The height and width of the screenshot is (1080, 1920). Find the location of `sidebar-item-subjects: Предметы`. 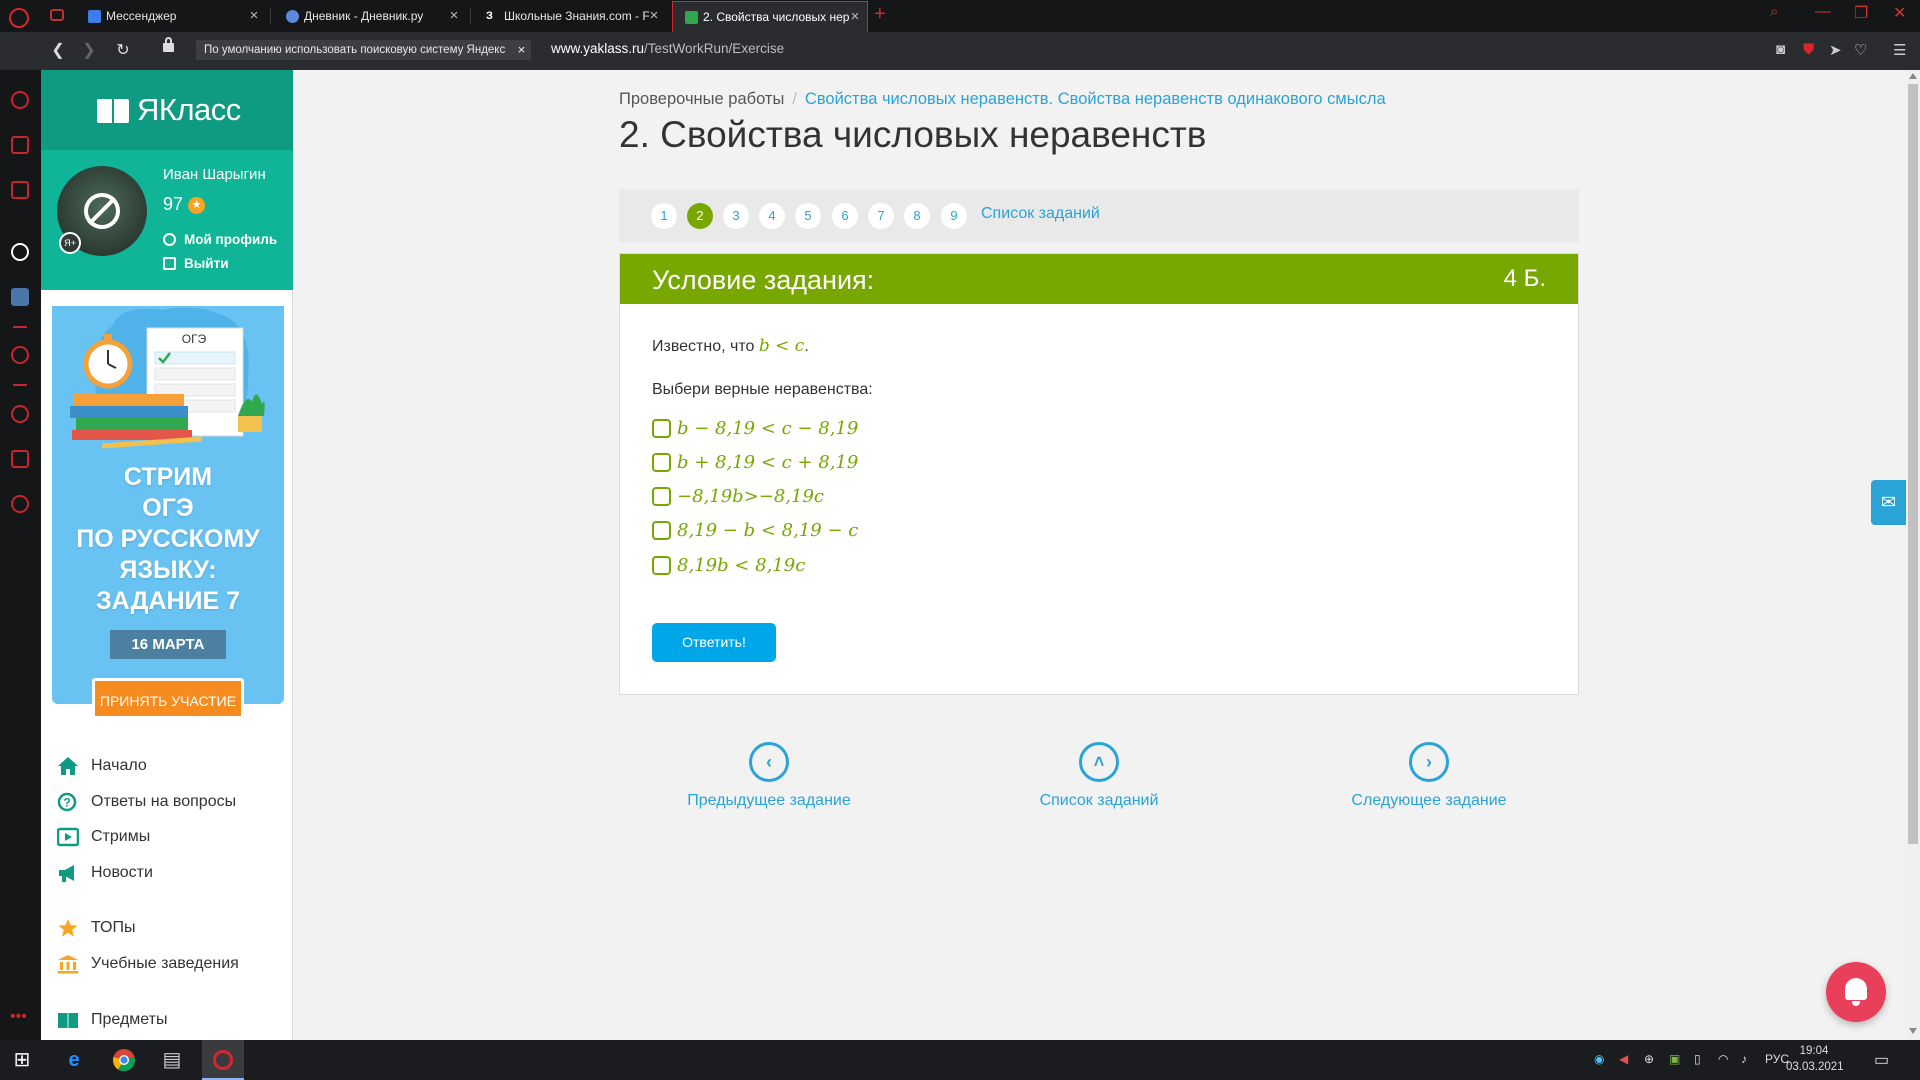

sidebar-item-subjects: Предметы is located at coordinates (112, 1020).